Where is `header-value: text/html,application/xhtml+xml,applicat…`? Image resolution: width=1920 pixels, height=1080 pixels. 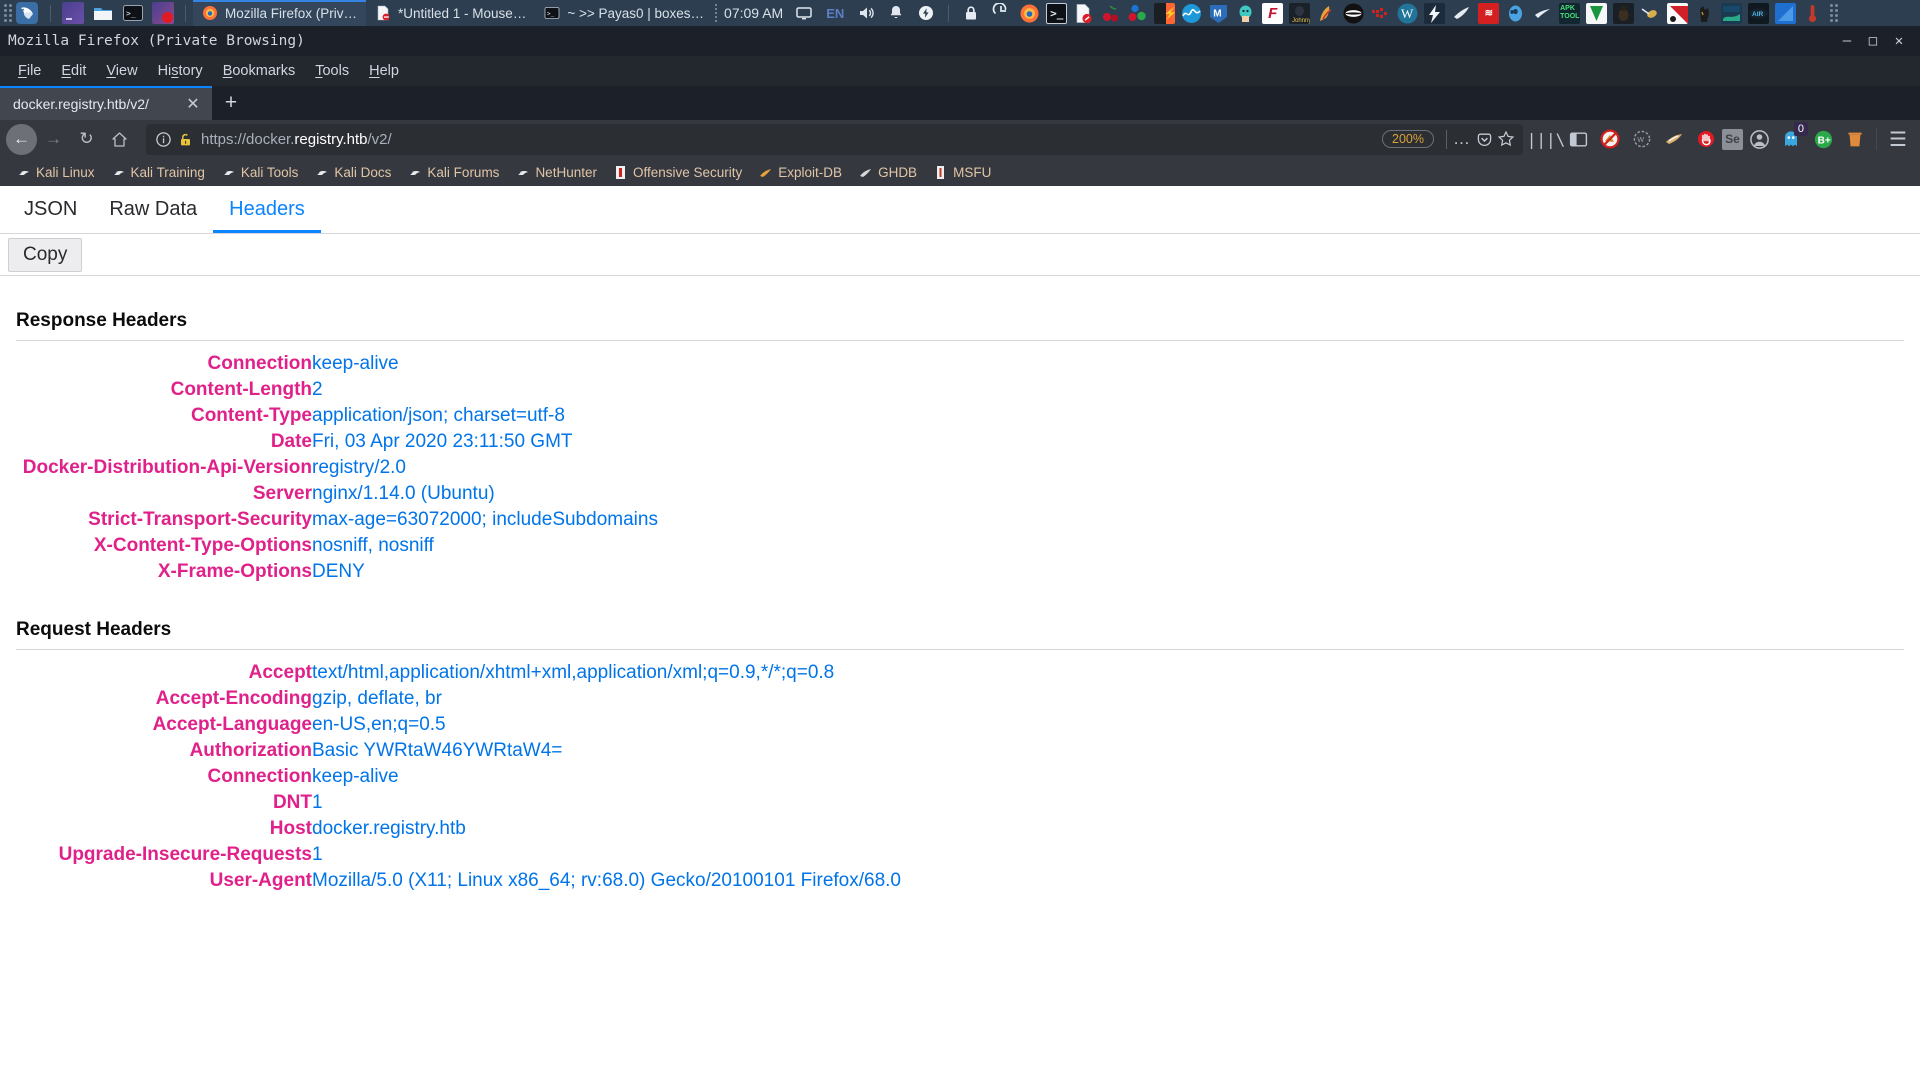 header-value: text/html,application/xhtml+xml,applicat… is located at coordinates (1108, 673).